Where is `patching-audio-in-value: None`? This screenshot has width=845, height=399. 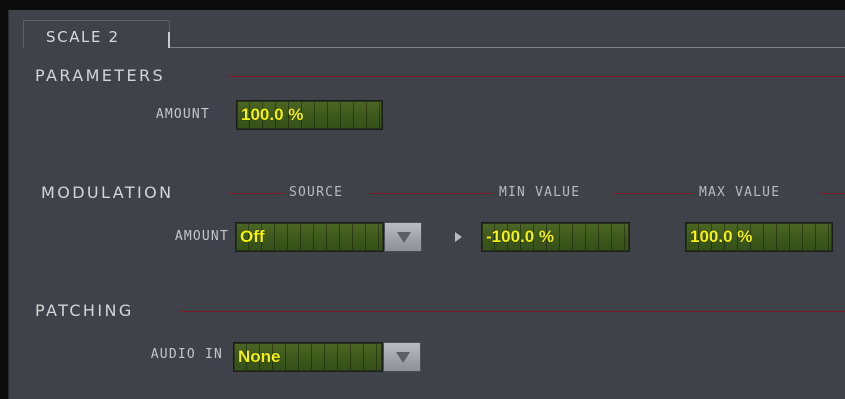 patching-audio-in-value: None is located at coordinates (259, 356).